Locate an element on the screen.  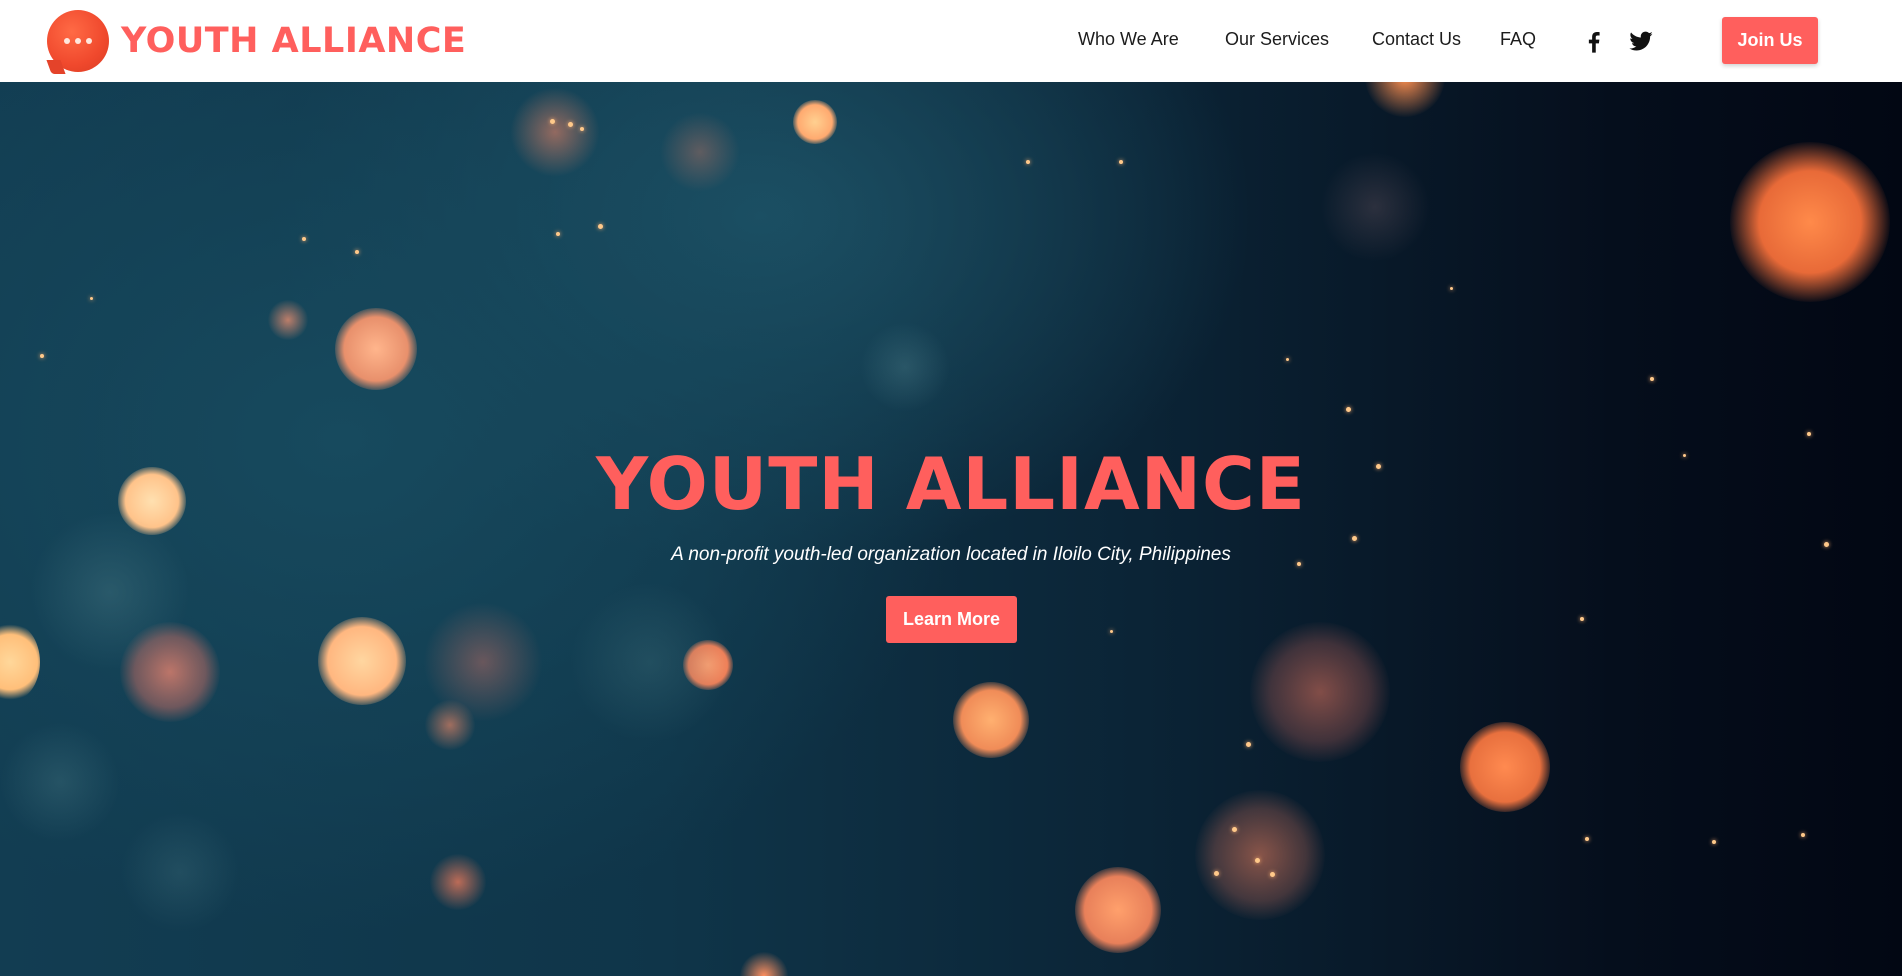
nav-faq: FAQ is located at coordinates (1518, 39).